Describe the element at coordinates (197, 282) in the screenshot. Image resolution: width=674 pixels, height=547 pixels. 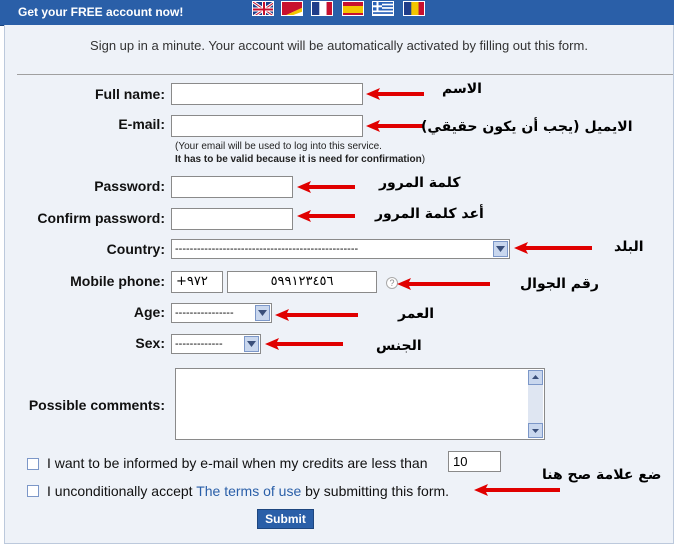
I see `mobile-prefix-input: +٩٧٢` at that location.